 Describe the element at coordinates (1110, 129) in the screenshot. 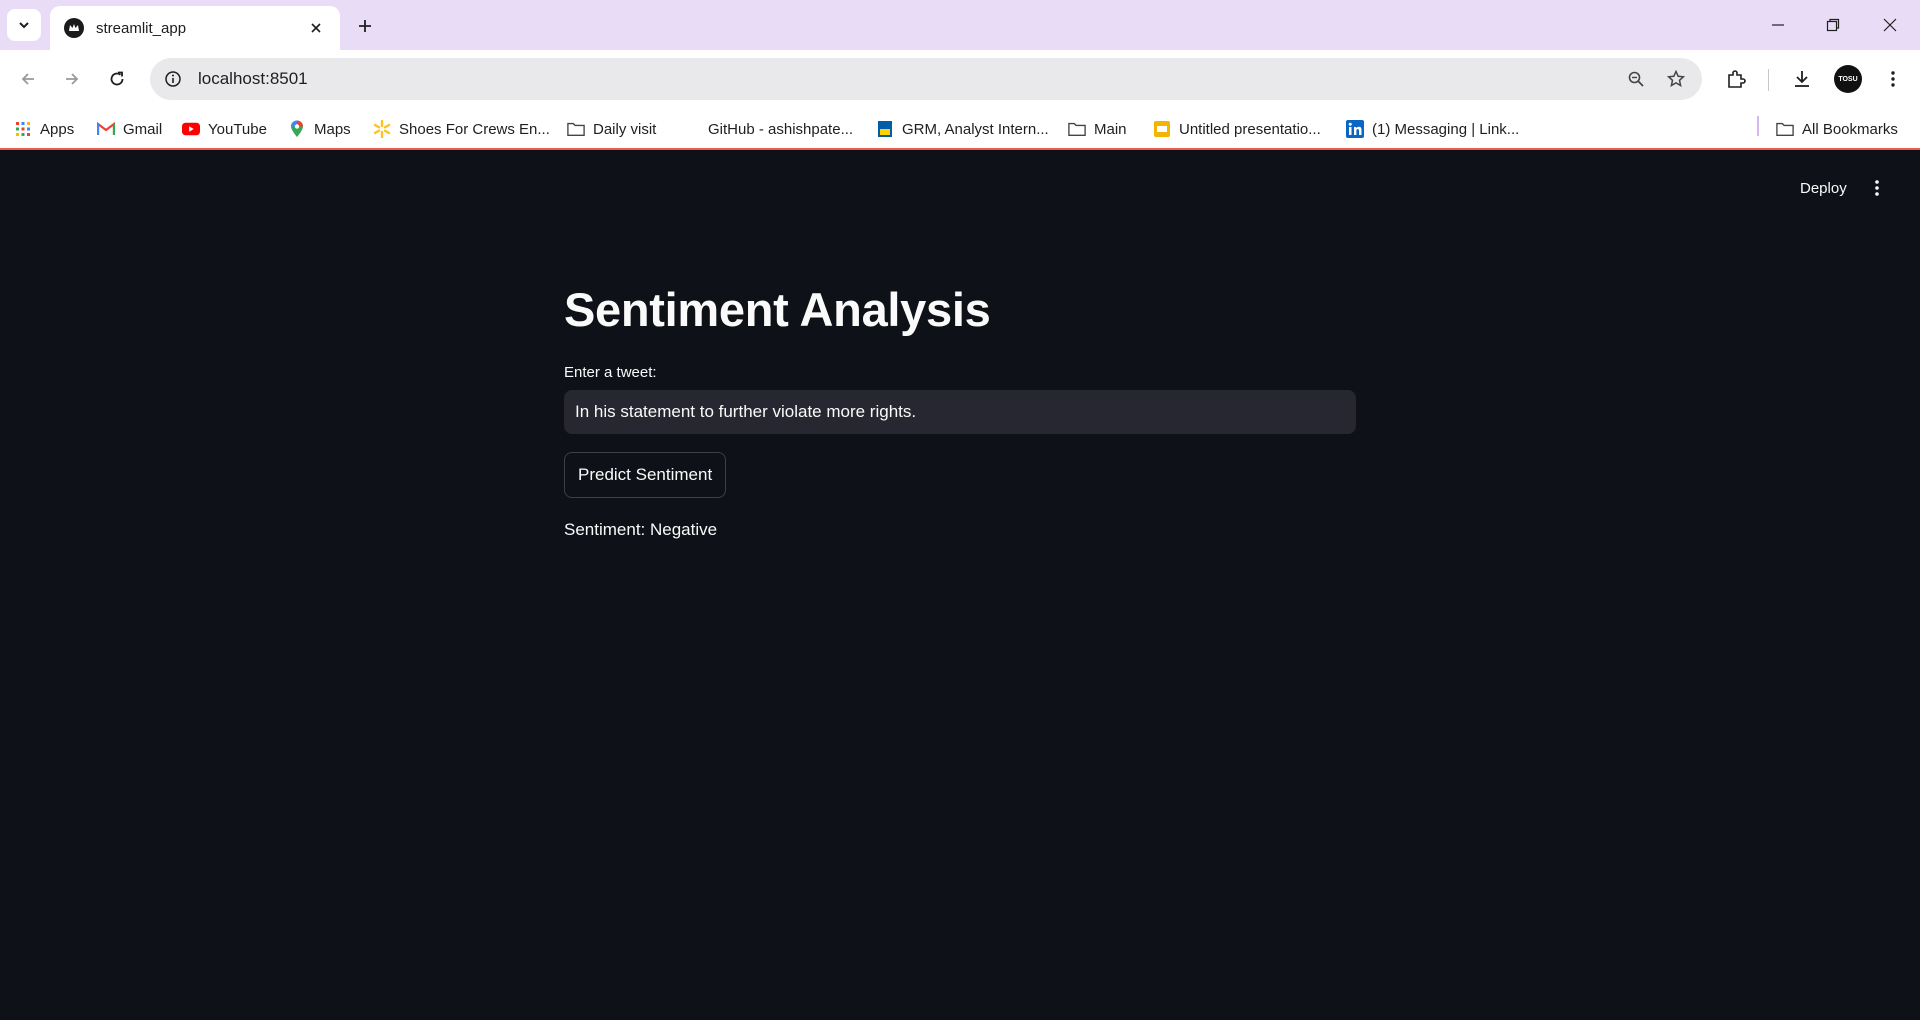

I see `bookmark-label: Main` at that location.